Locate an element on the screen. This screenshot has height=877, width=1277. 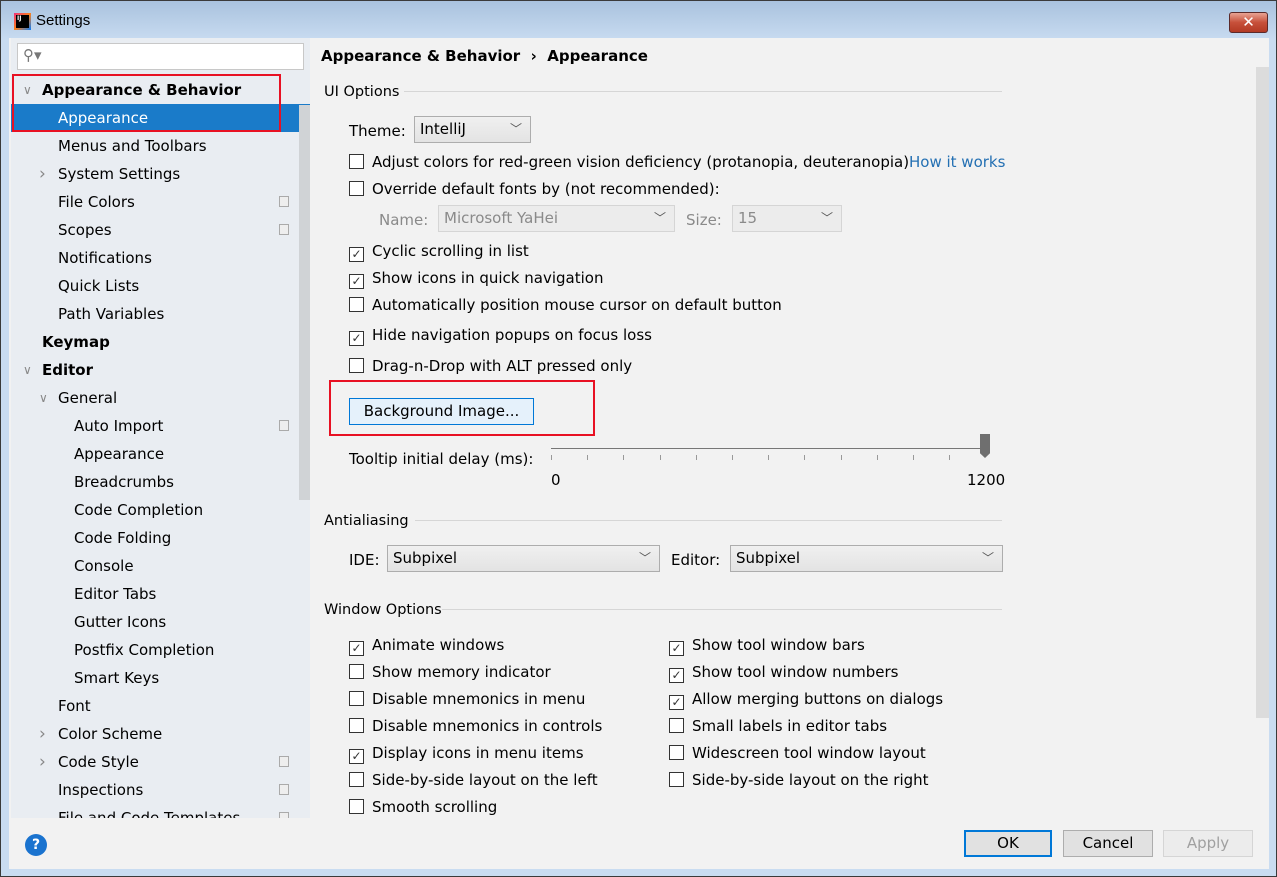
search-input: ⚲▾ is located at coordinates (160, 56).